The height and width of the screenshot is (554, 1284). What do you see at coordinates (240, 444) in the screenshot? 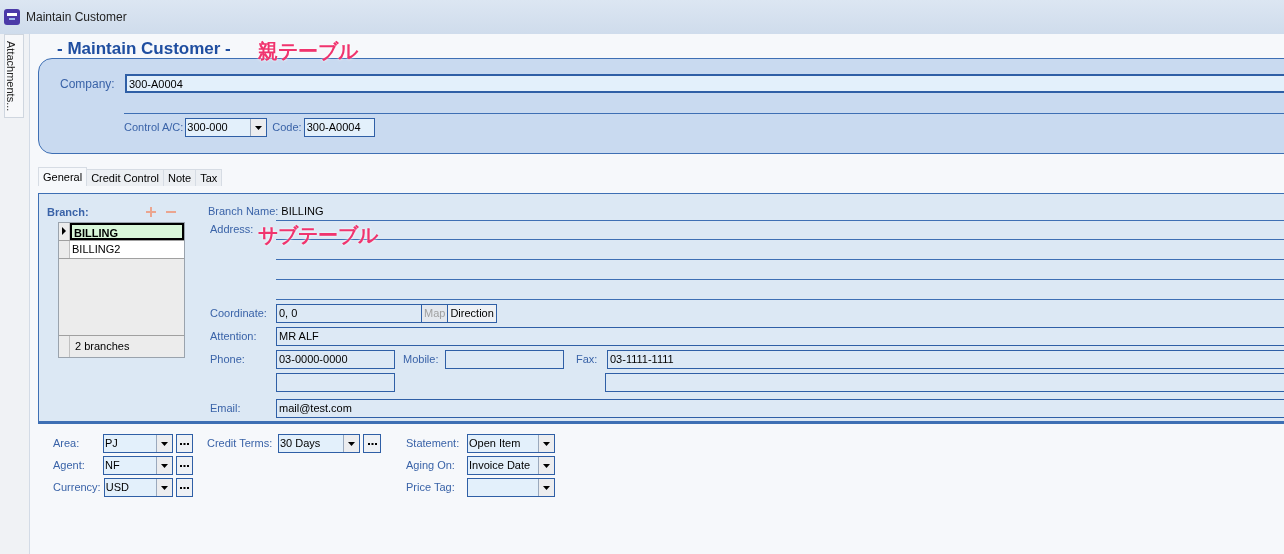
I see `field-label: Credit Terms:` at bounding box center [240, 444].